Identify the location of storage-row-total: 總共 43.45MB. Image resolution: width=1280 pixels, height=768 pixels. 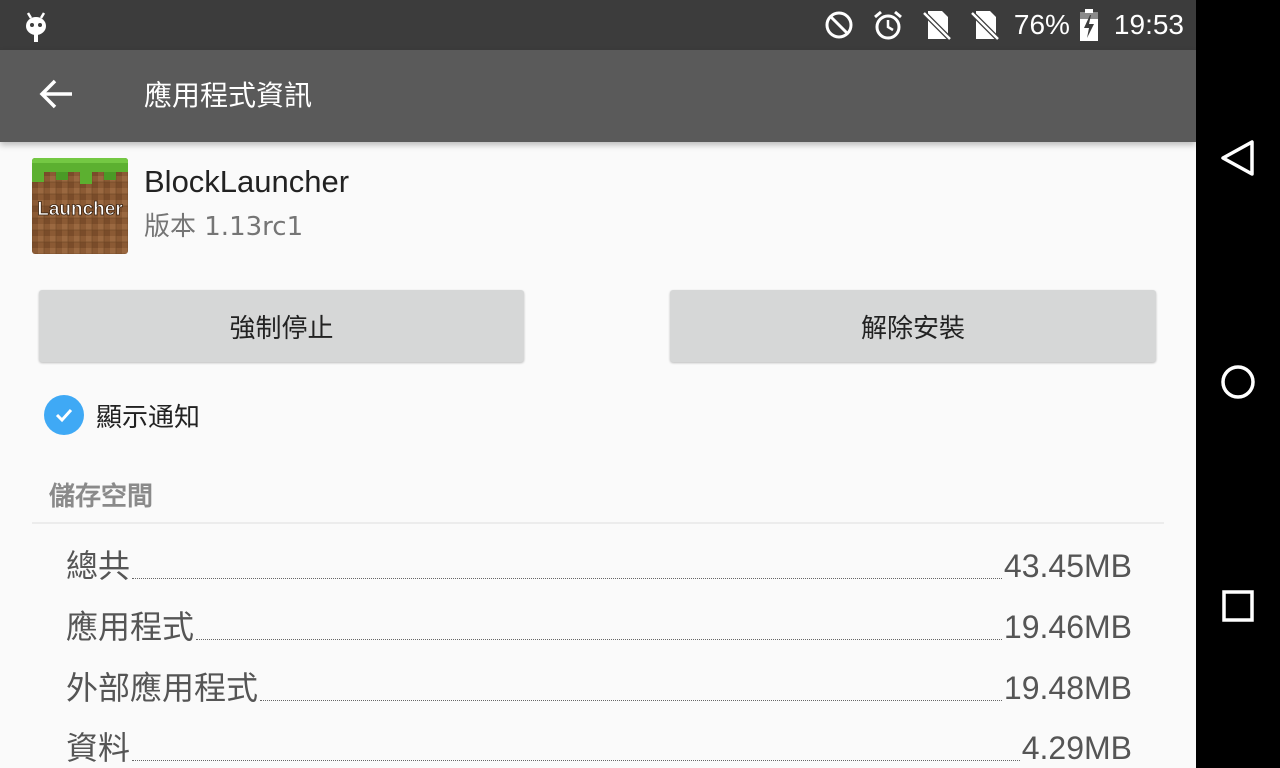
(599, 564).